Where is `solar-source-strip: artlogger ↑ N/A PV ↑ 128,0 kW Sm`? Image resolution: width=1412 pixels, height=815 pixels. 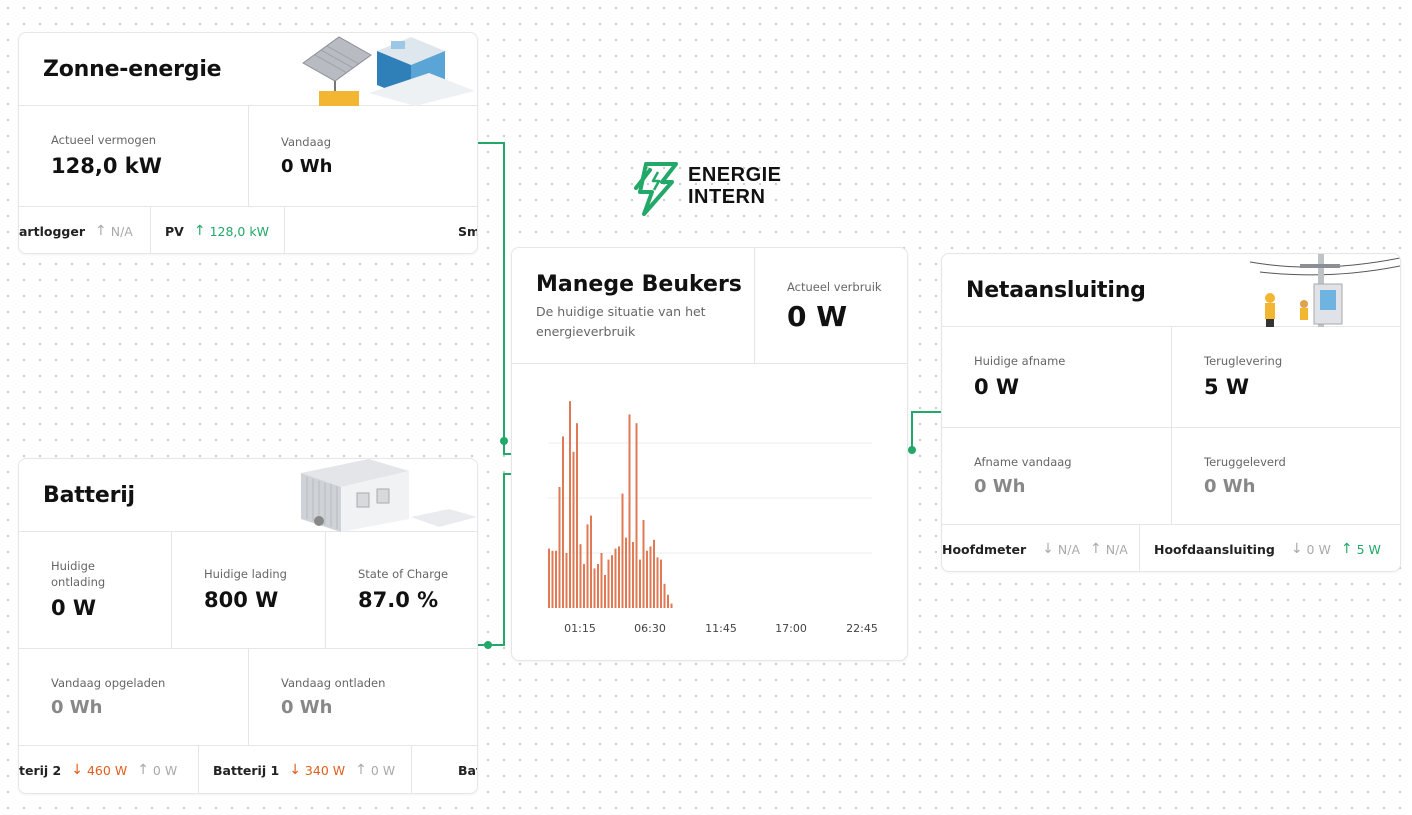 solar-source-strip: artlogger ↑ N/A PV ↑ 128,0 kW Sm is located at coordinates (248, 230).